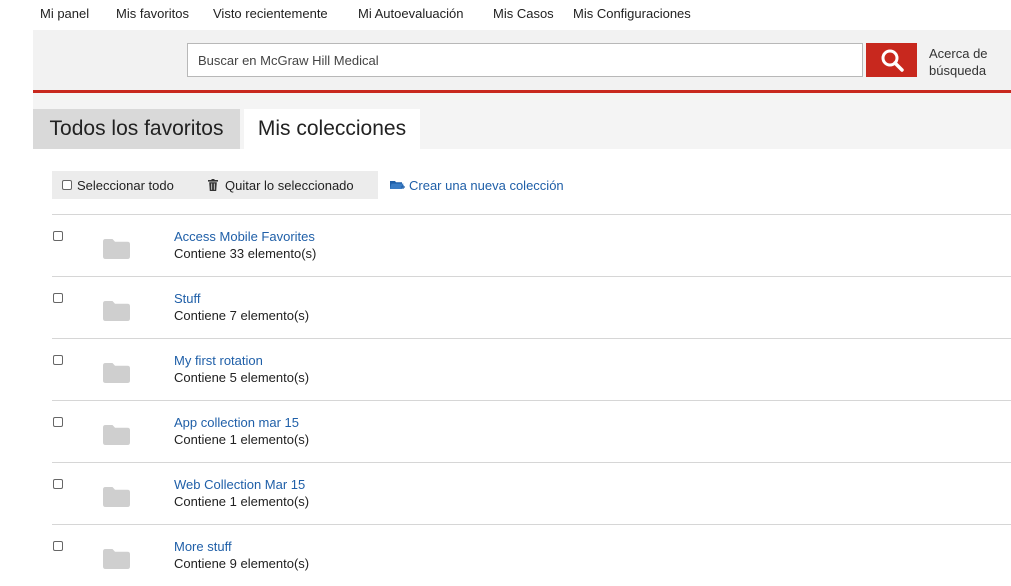  I want to click on nav-mis-favoritos: Mis favoritos, so click(152, 13).